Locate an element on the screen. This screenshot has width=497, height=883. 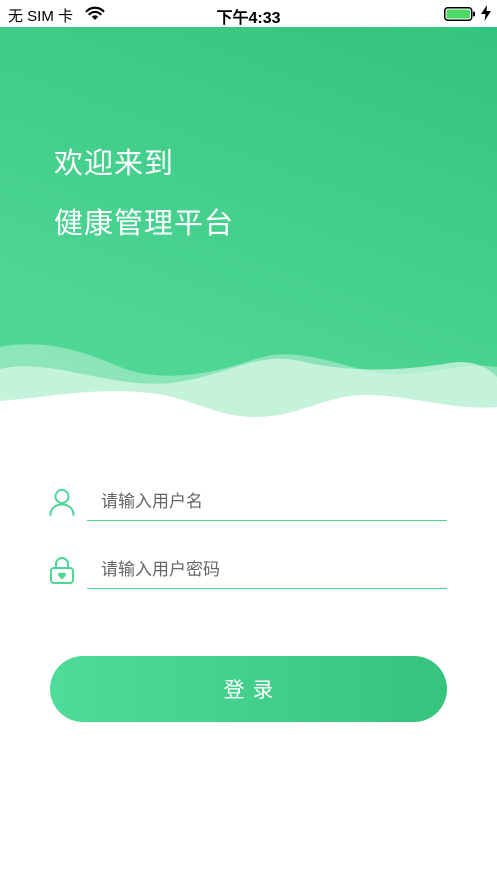
status-bar: 无 SIM 卡 下午4:33 is located at coordinates (248, 13).